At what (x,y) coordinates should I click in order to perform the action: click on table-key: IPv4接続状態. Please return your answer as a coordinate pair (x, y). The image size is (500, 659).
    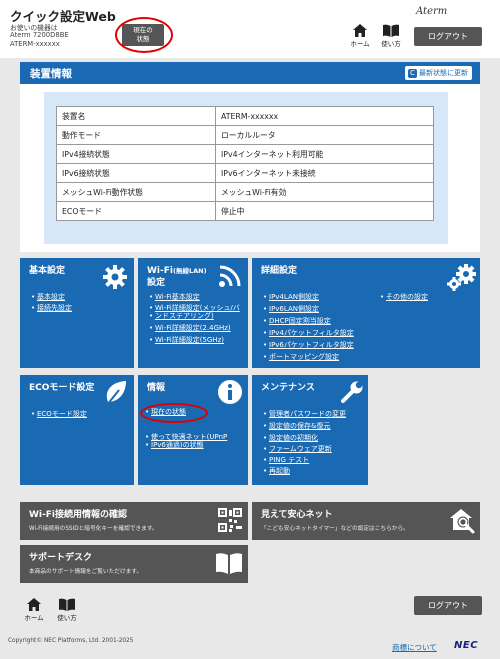
    Looking at the image, I should click on (136, 154).